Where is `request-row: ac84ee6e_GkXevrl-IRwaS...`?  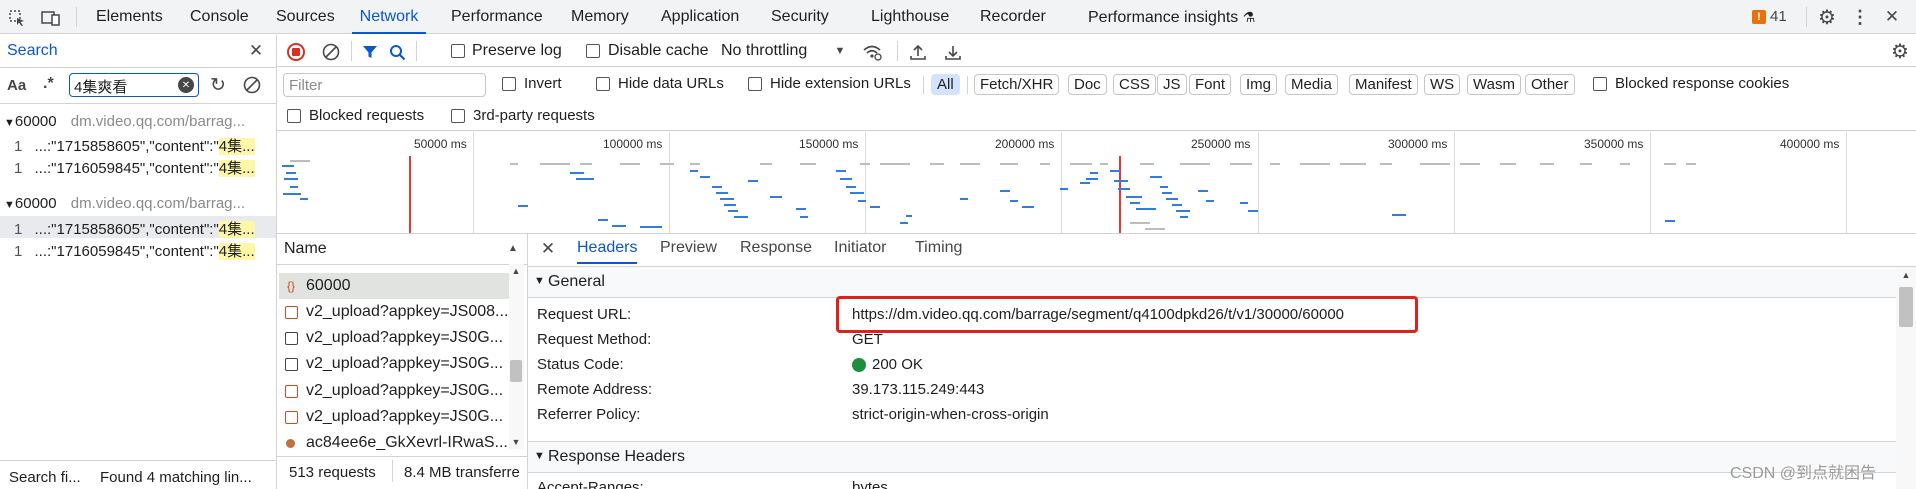 request-row: ac84ee6e_GkXevrl-IRwaS... is located at coordinates (394, 443).